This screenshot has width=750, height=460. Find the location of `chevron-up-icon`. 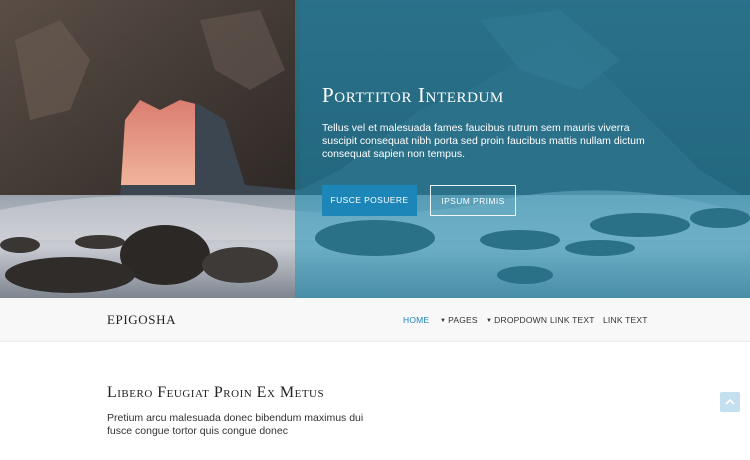

chevron-up-icon is located at coordinates (730, 401).